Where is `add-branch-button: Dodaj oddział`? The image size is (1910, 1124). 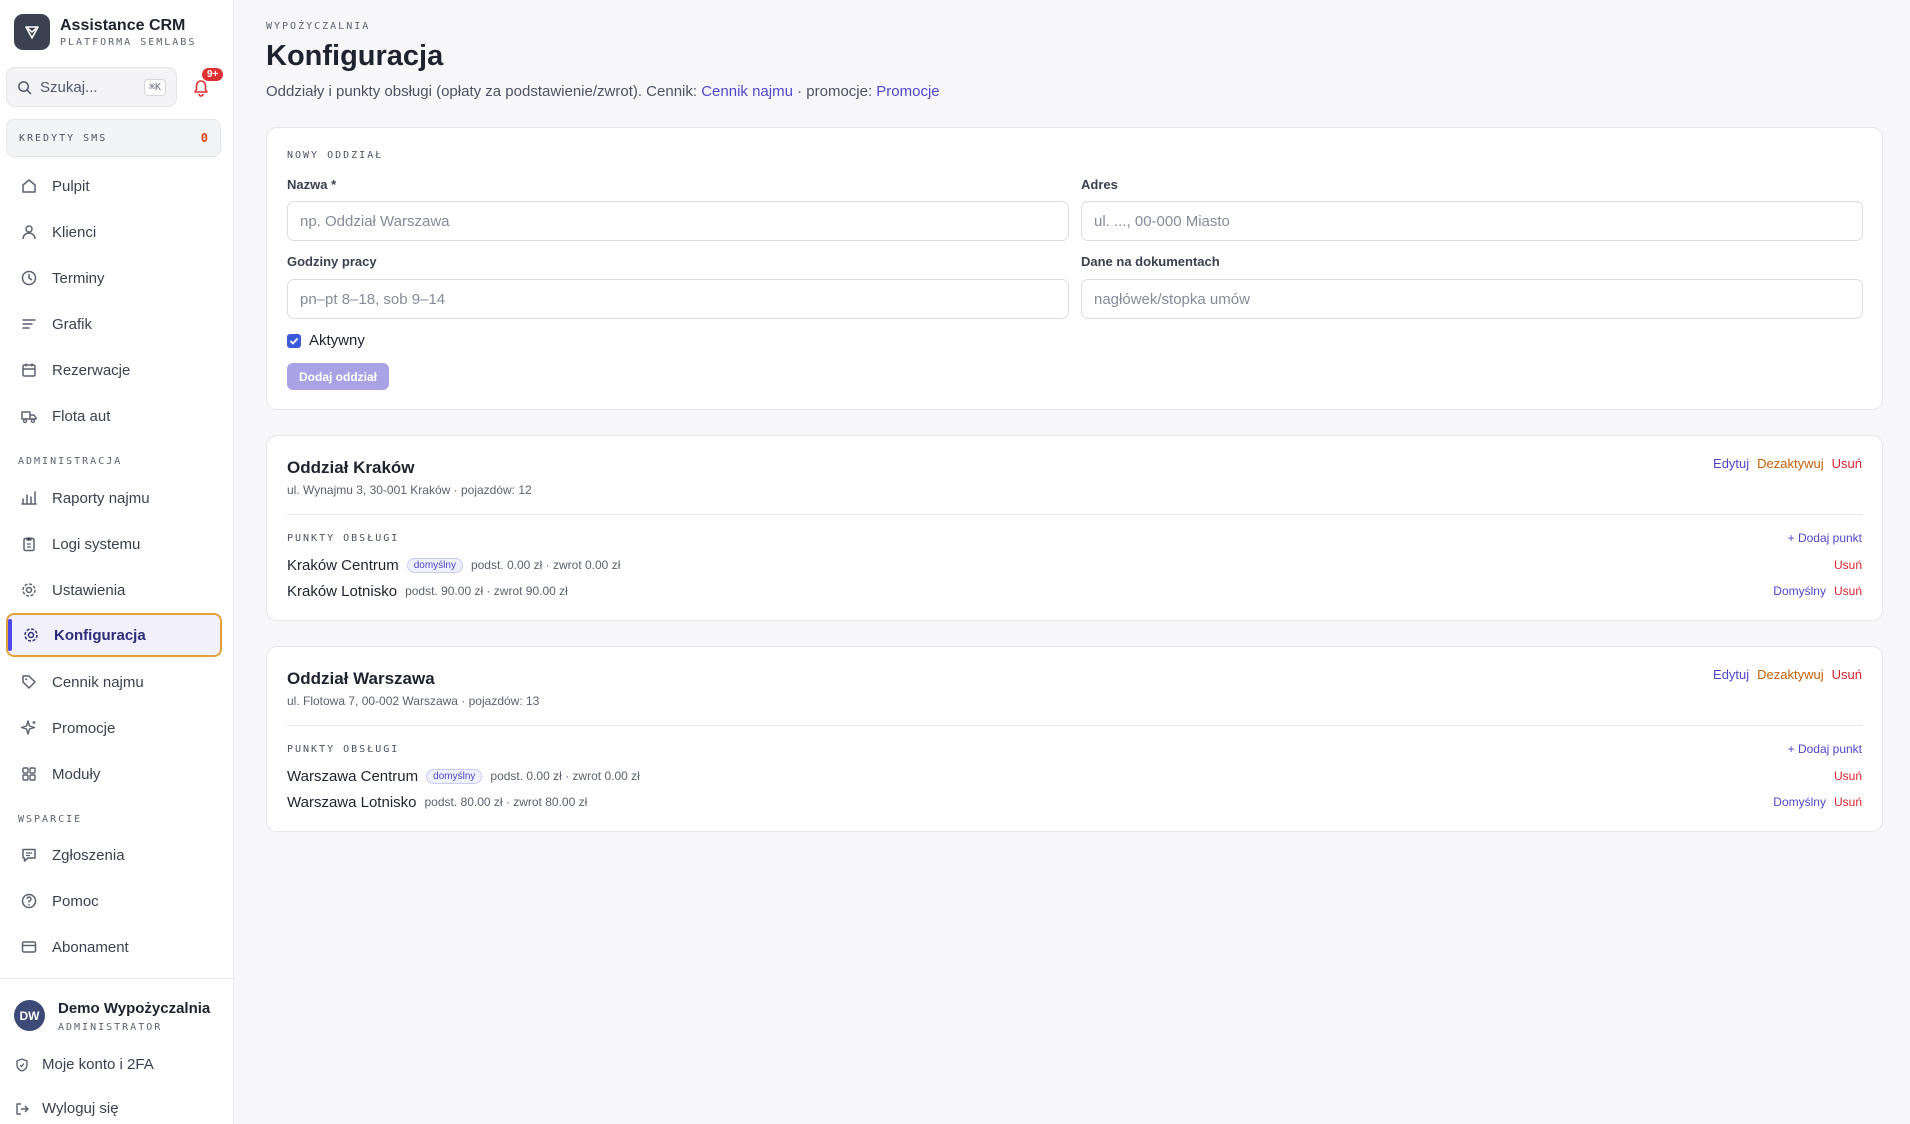
add-branch-button: Dodaj oddział is located at coordinates (338, 376).